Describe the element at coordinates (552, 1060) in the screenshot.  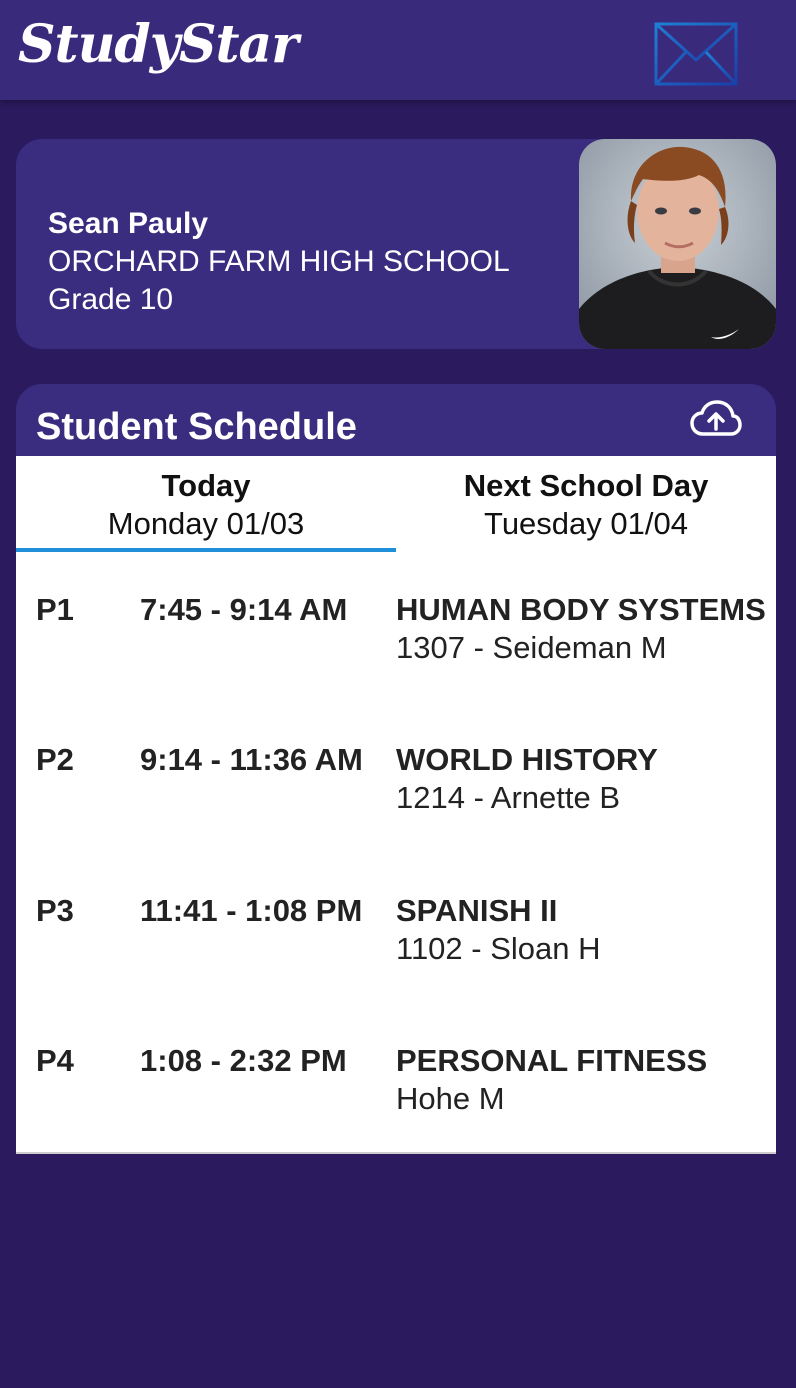
I see `course-name: PERSONAL FITNESS` at that location.